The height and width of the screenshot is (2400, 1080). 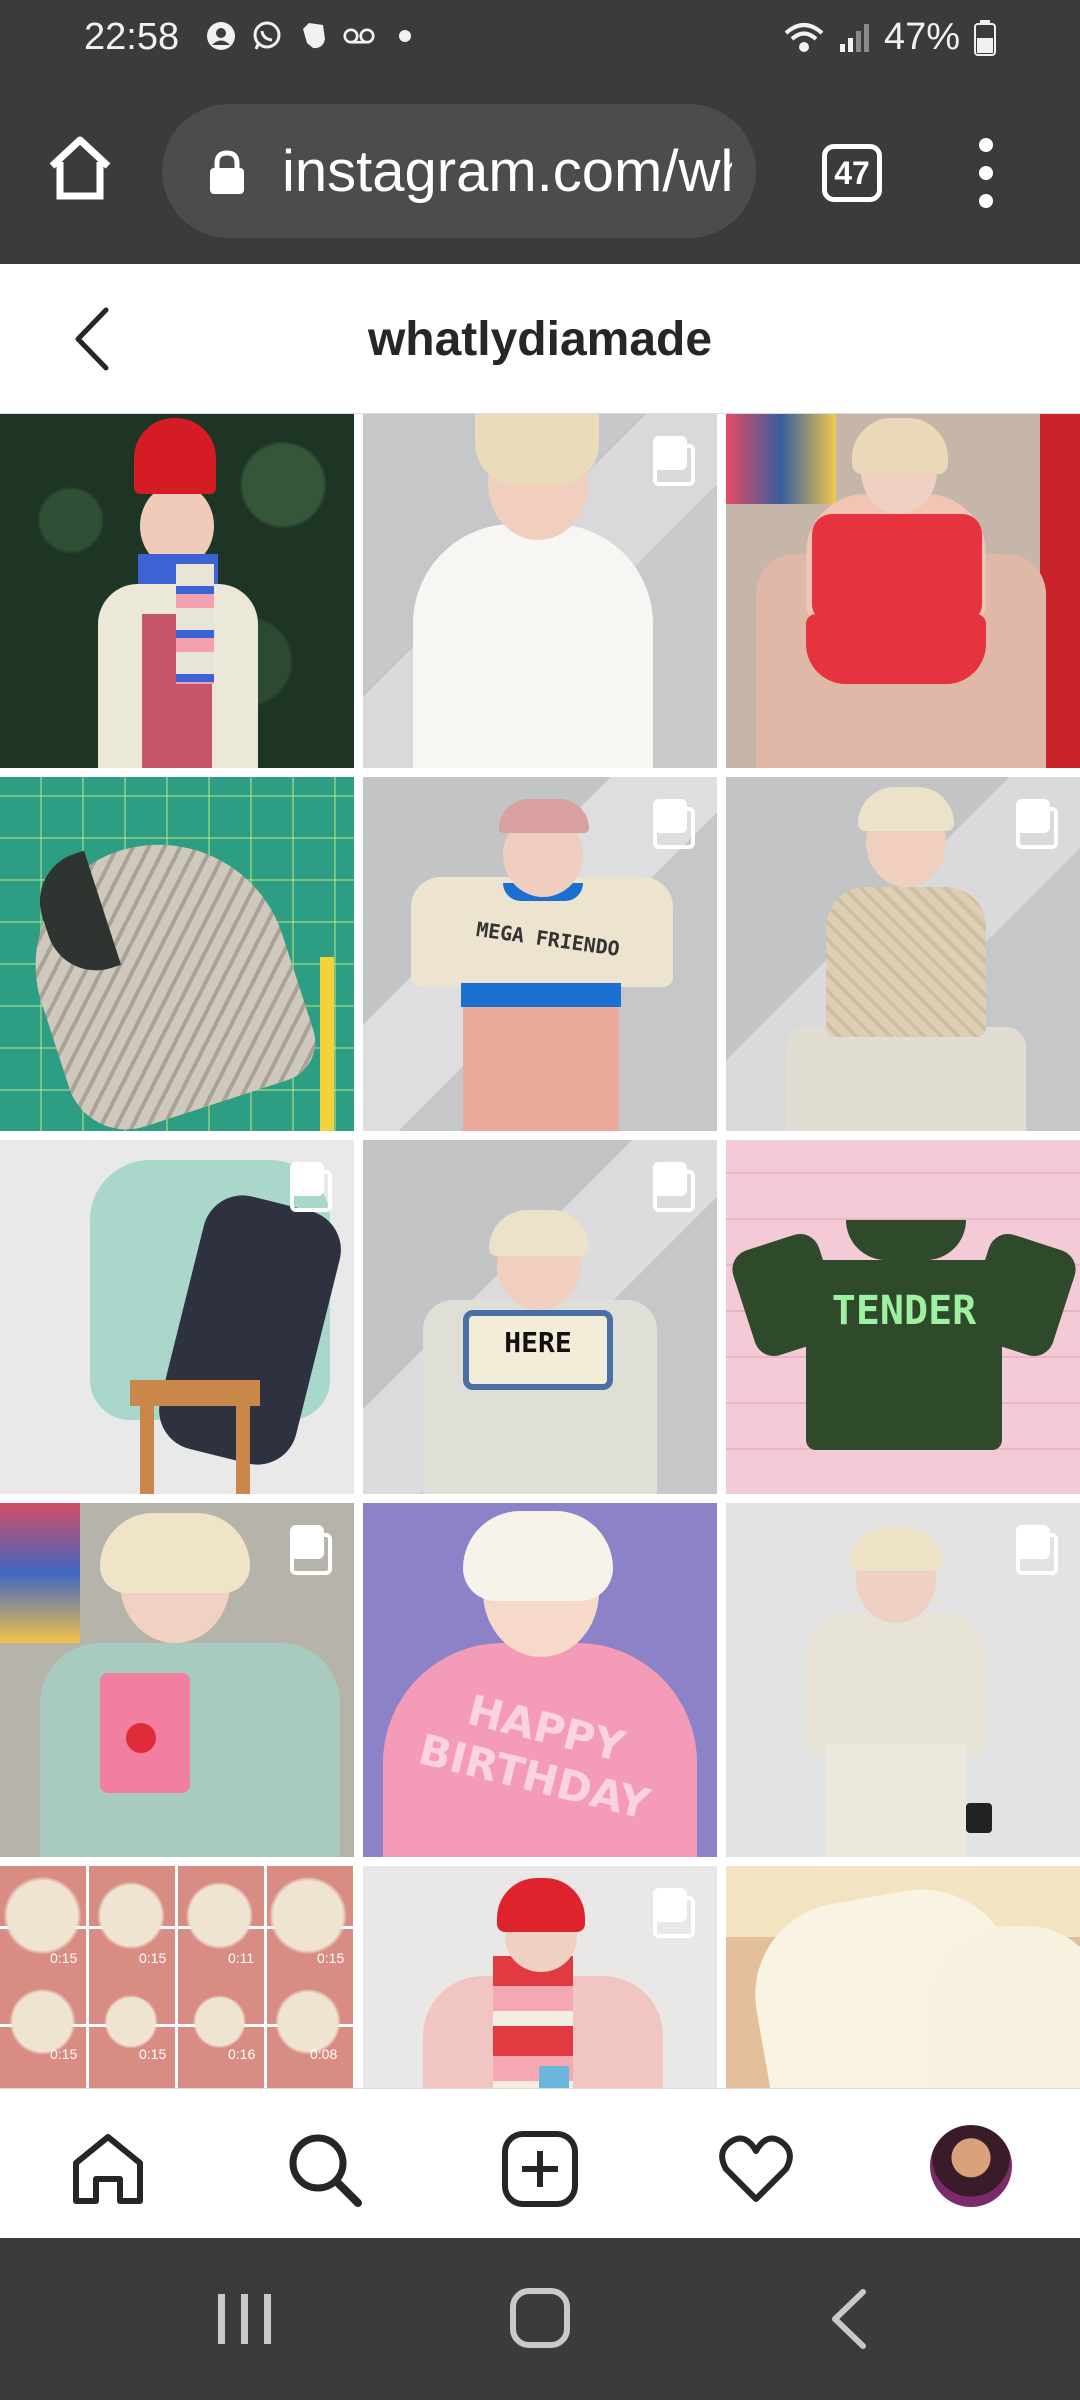 What do you see at coordinates (540, 39) in the screenshot?
I see `status-bar: 22:58 47%` at bounding box center [540, 39].